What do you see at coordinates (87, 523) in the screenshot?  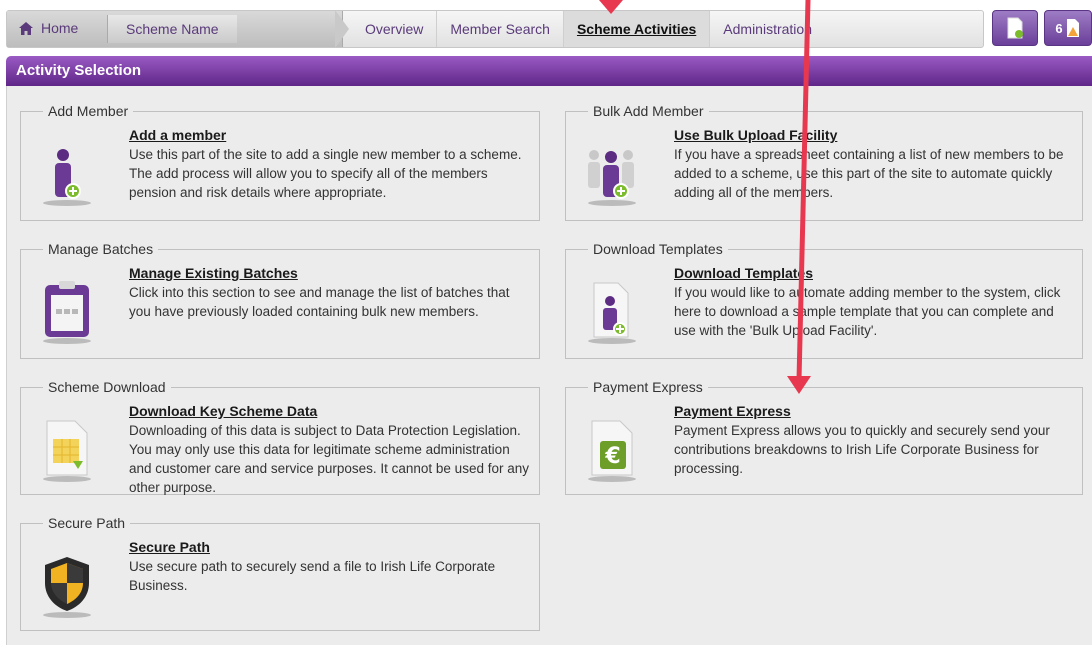 I see `card-legend: Secure Path` at bounding box center [87, 523].